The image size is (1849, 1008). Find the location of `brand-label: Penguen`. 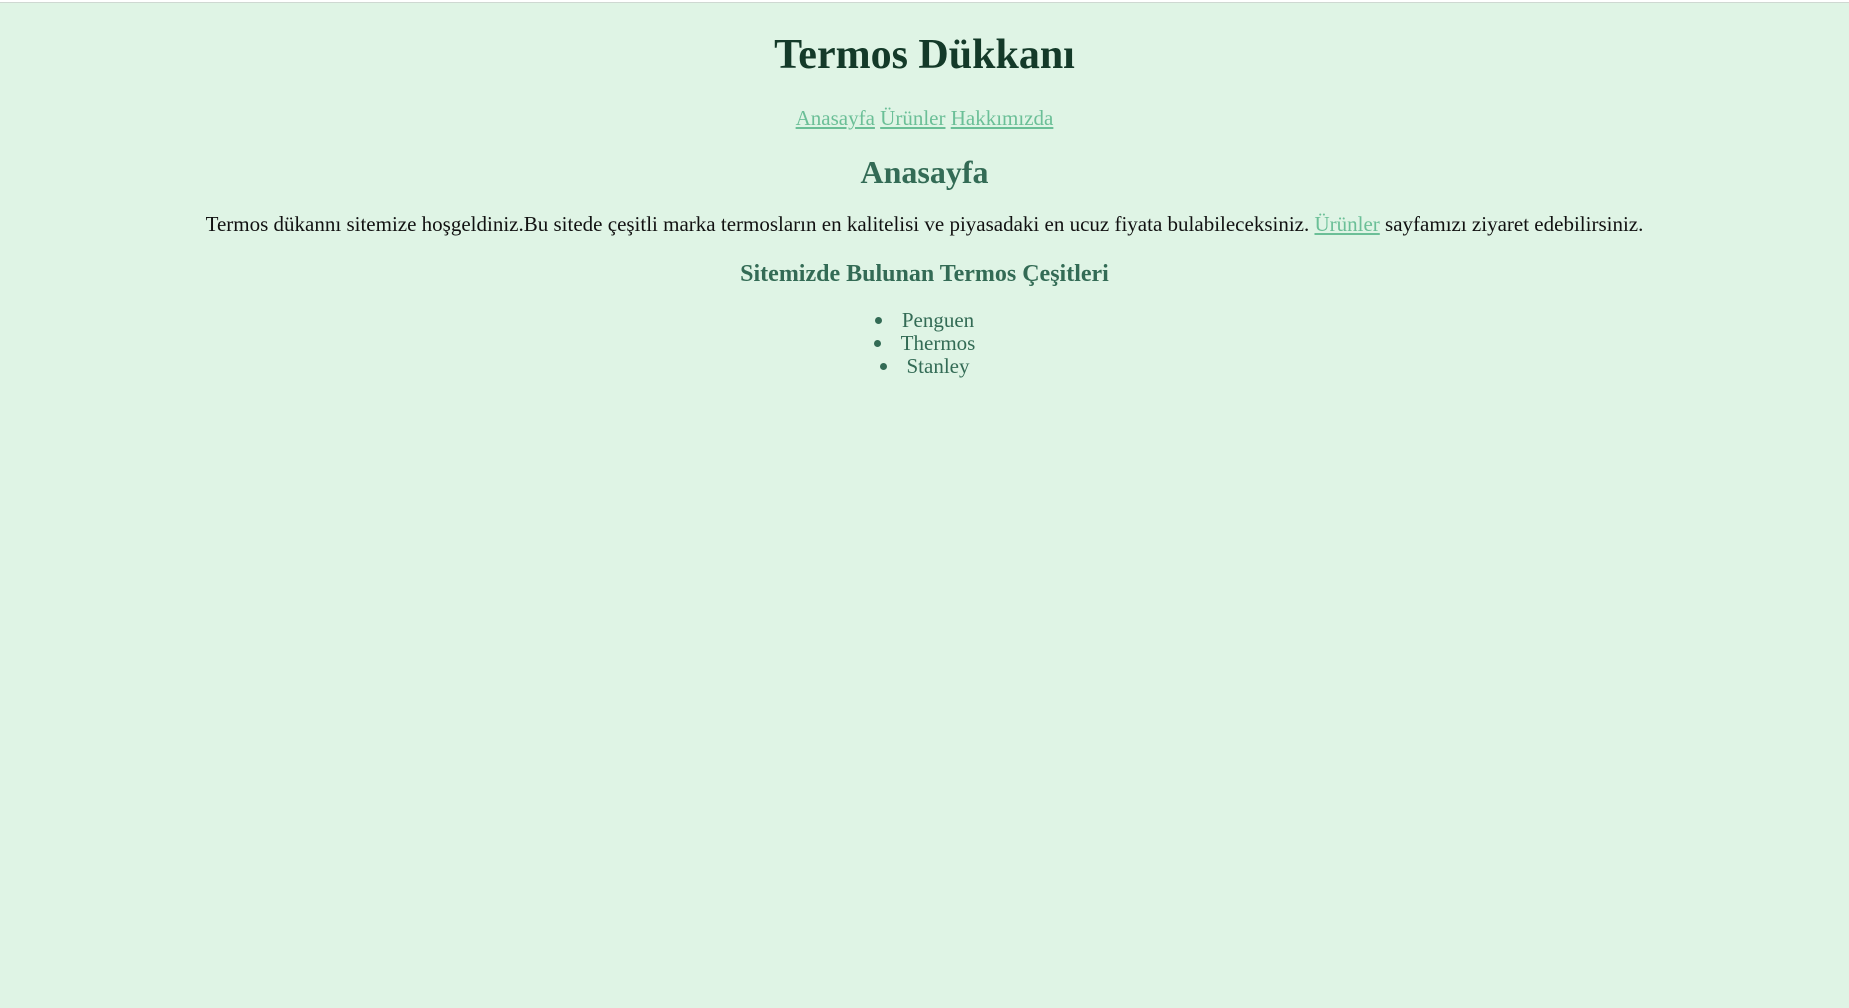

brand-label: Penguen is located at coordinates (938, 320).